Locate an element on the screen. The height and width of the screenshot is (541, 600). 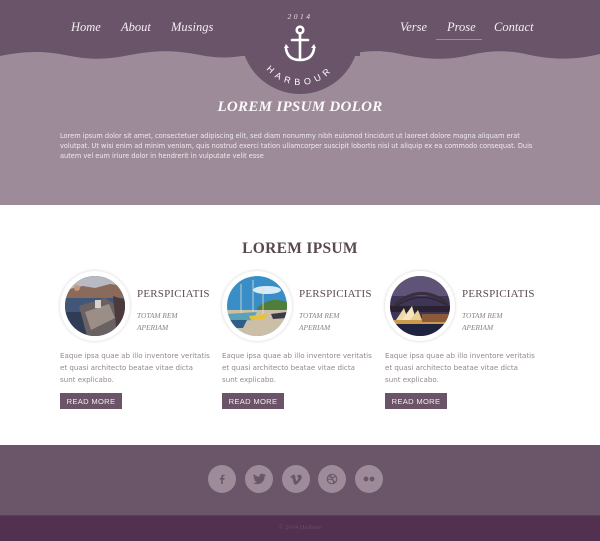
section-title: LOREM IPSUM is located at coordinates (300, 248).